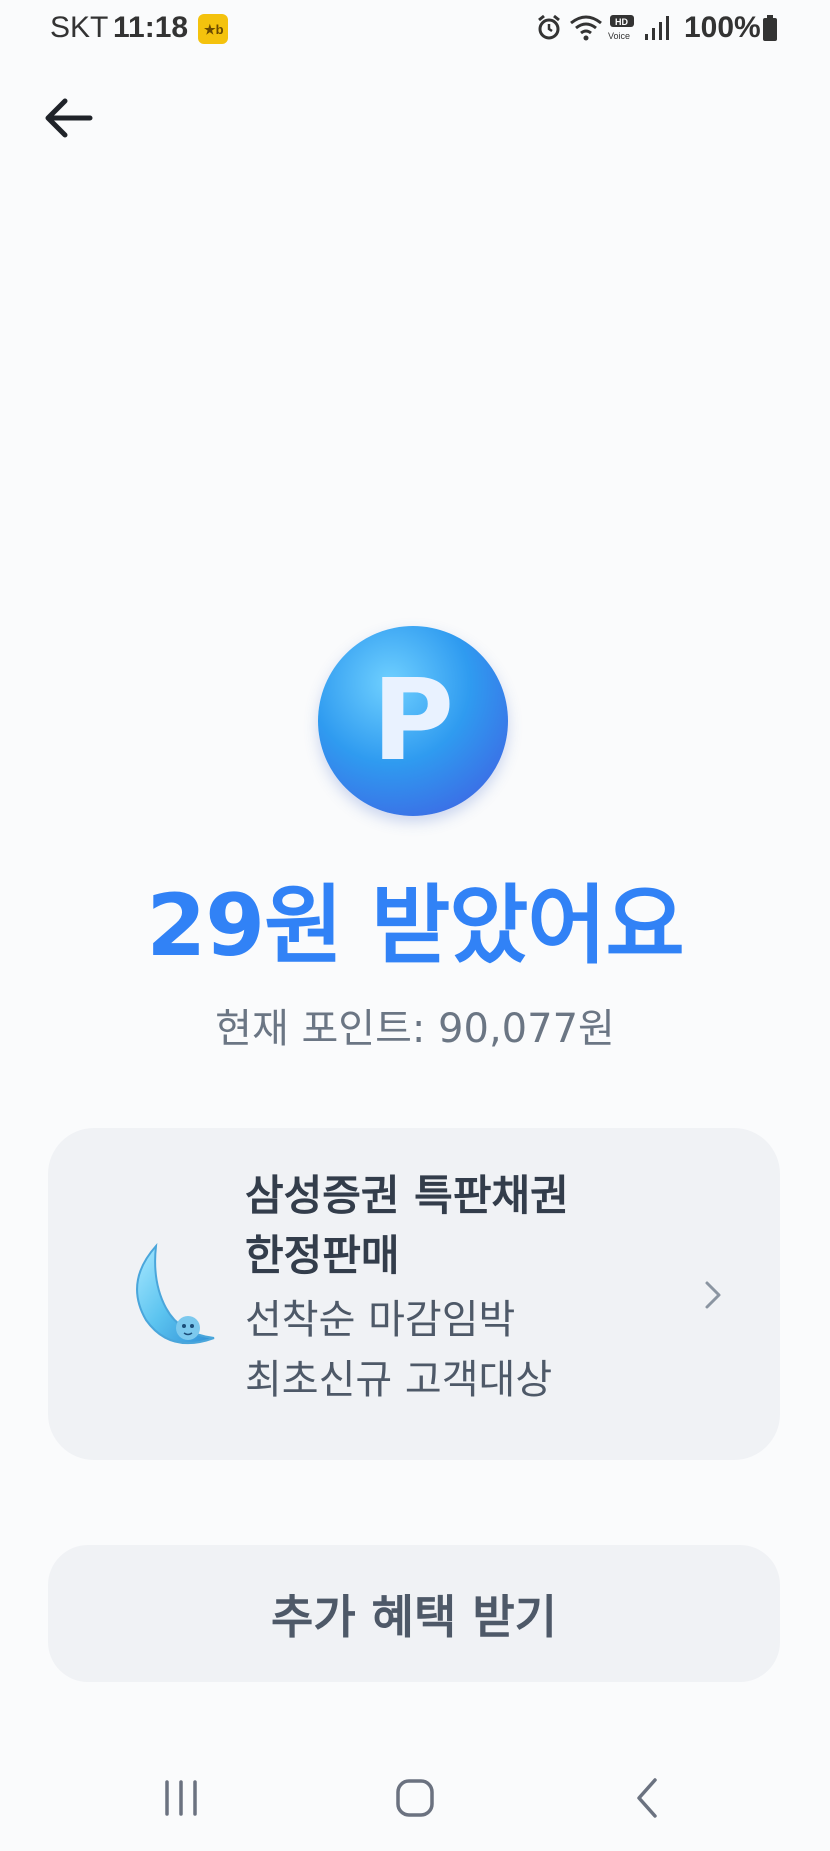  What do you see at coordinates (622, 30) in the screenshot?
I see `hd-voice-icon: HD Voice` at bounding box center [622, 30].